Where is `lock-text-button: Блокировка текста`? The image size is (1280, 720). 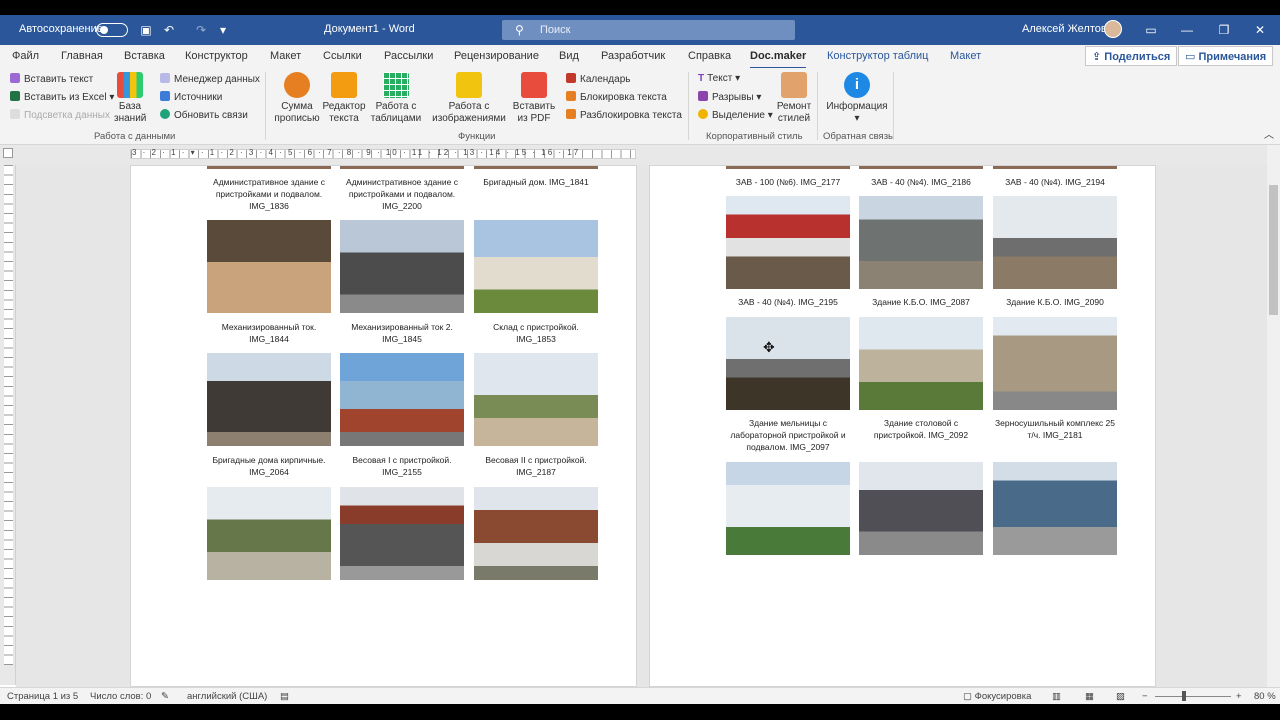
lock-text-button: Блокировка текста is located at coordinates (616, 97).